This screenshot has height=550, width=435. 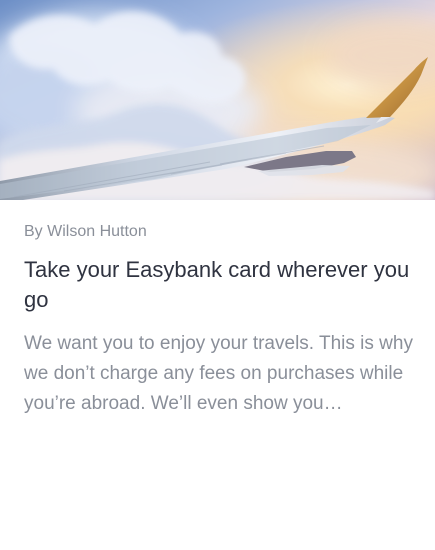 What do you see at coordinates (85, 231) in the screenshot?
I see `article-author: By Wilson Hutton` at bounding box center [85, 231].